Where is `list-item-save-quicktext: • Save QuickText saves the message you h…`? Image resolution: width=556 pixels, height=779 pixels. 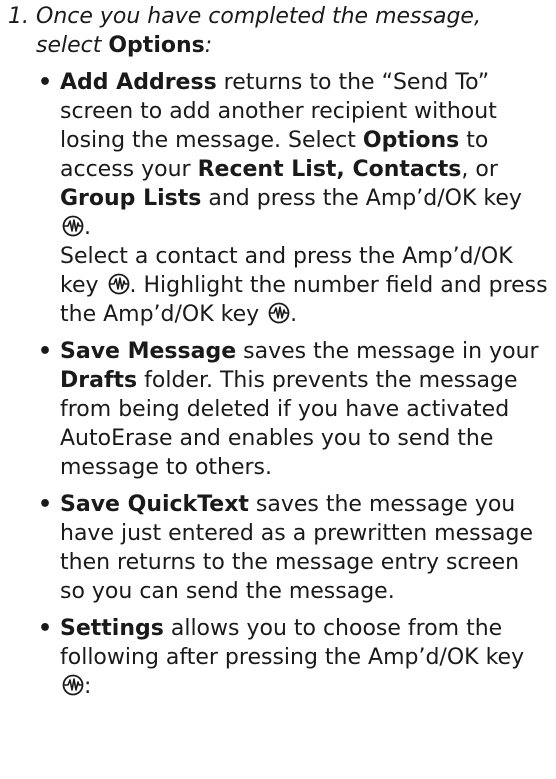 list-item-save-quicktext: • Save QuickText saves the message you h… is located at coordinates (278, 548).